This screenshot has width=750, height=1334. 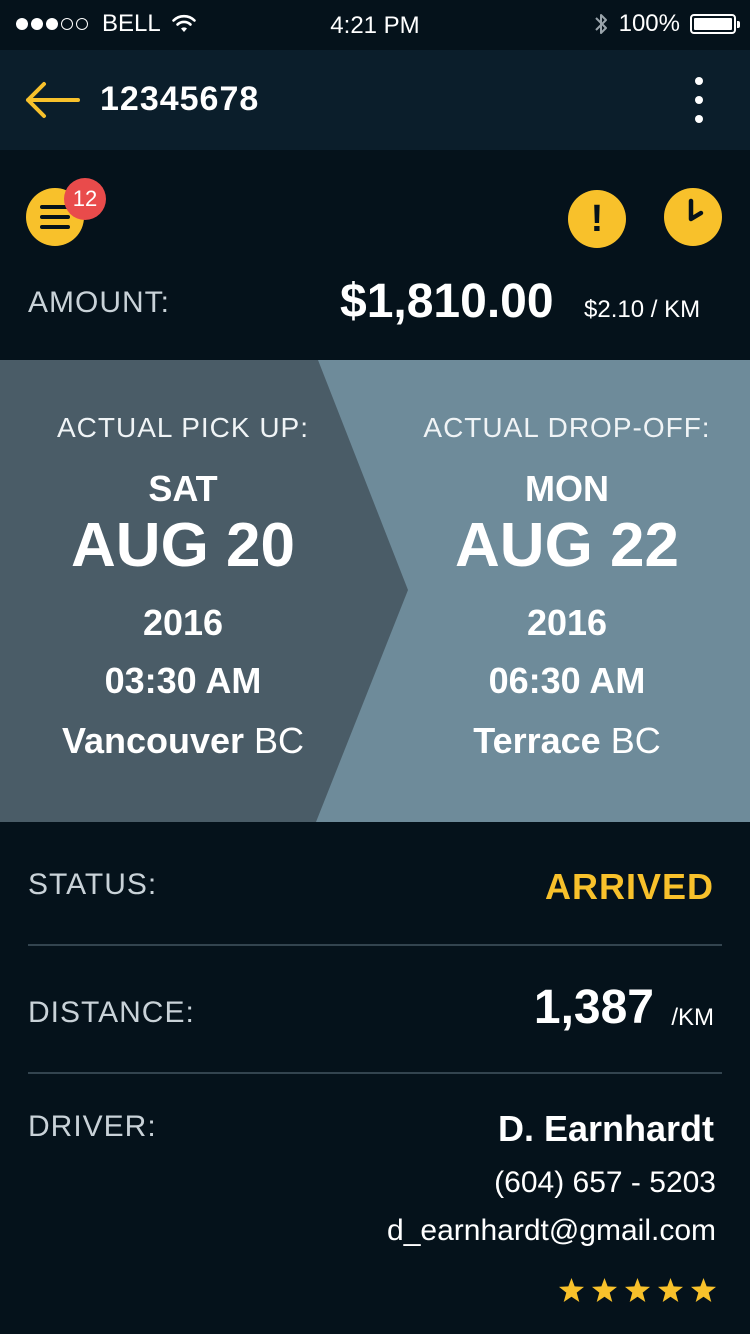 I want to click on dropoff-city: Terrace, so click(x=537, y=740).